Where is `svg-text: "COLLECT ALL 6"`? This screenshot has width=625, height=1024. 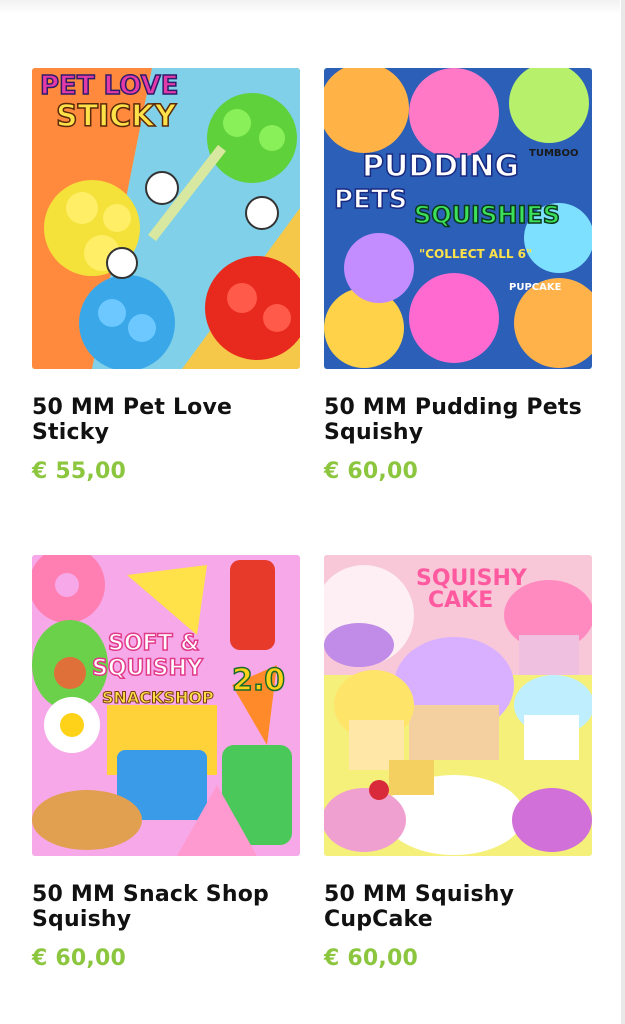 svg-text: "COLLECT ALL 6" is located at coordinates (475, 254).